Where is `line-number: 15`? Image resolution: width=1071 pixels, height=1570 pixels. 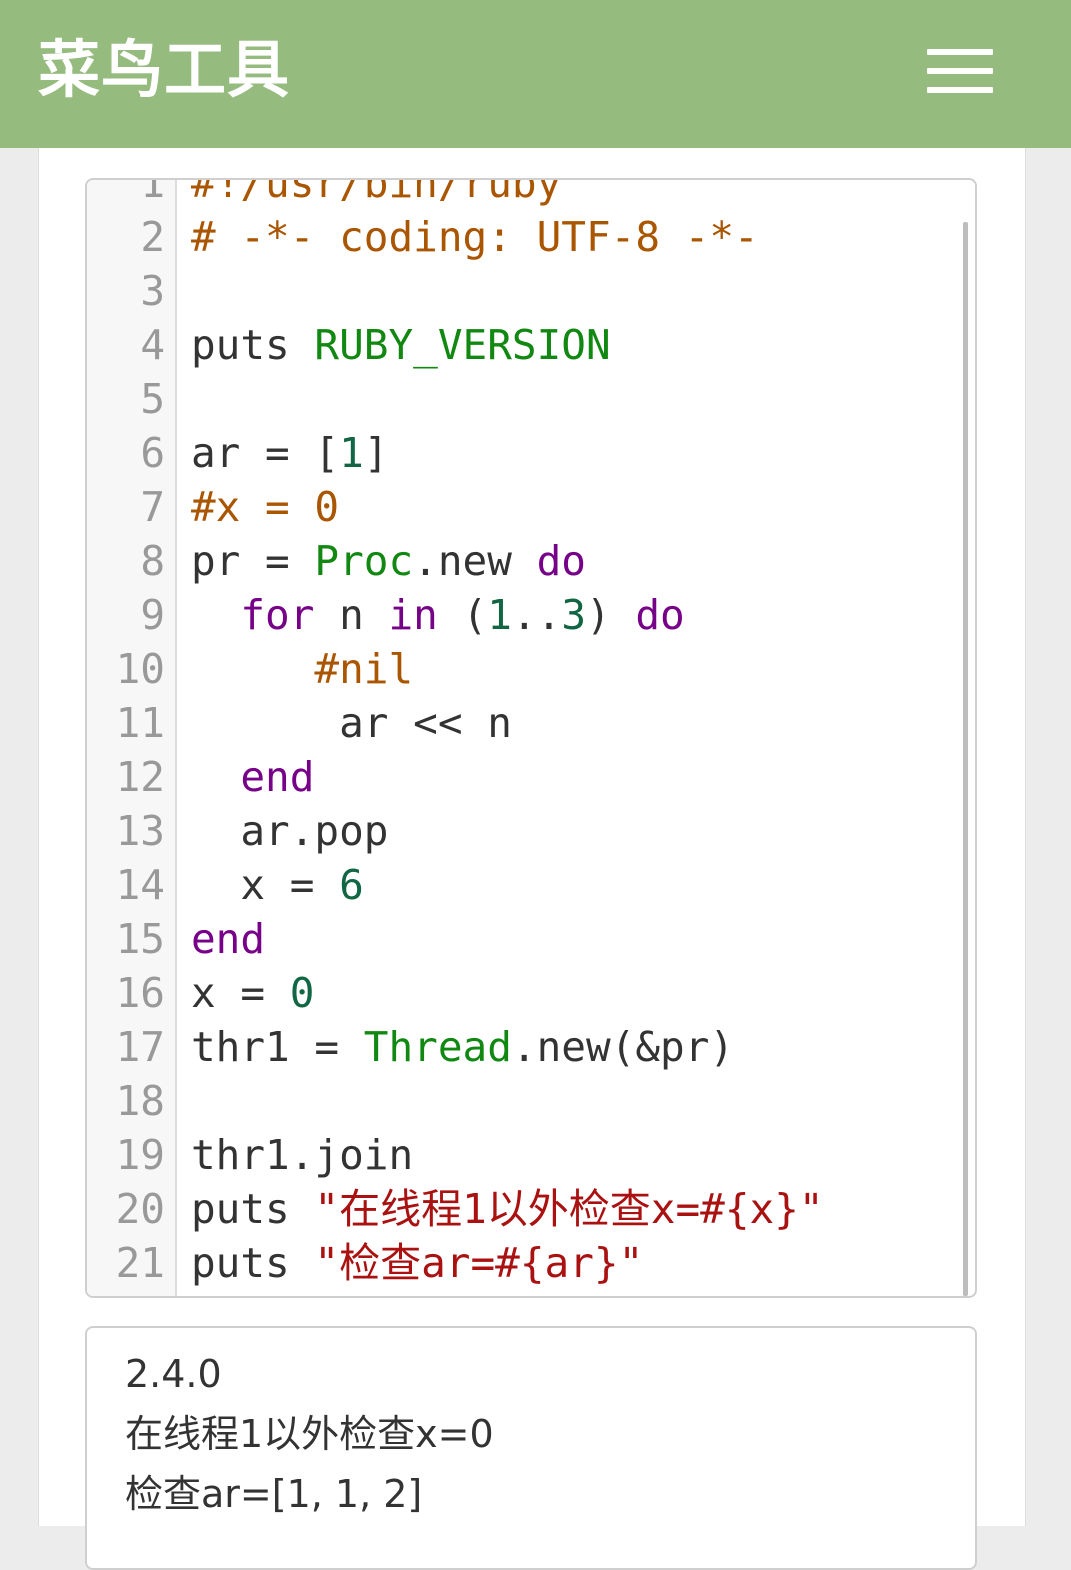 line-number: 15 is located at coordinates (140, 939).